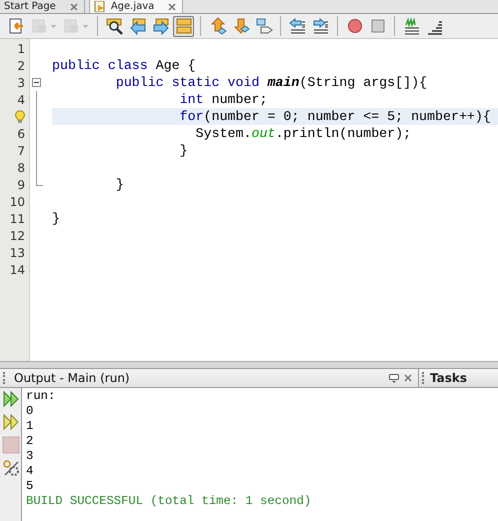 Image resolution: width=498 pixels, height=521 pixels. What do you see at coordinates (100, 6) in the screenshot?
I see `file-icon` at bounding box center [100, 6].